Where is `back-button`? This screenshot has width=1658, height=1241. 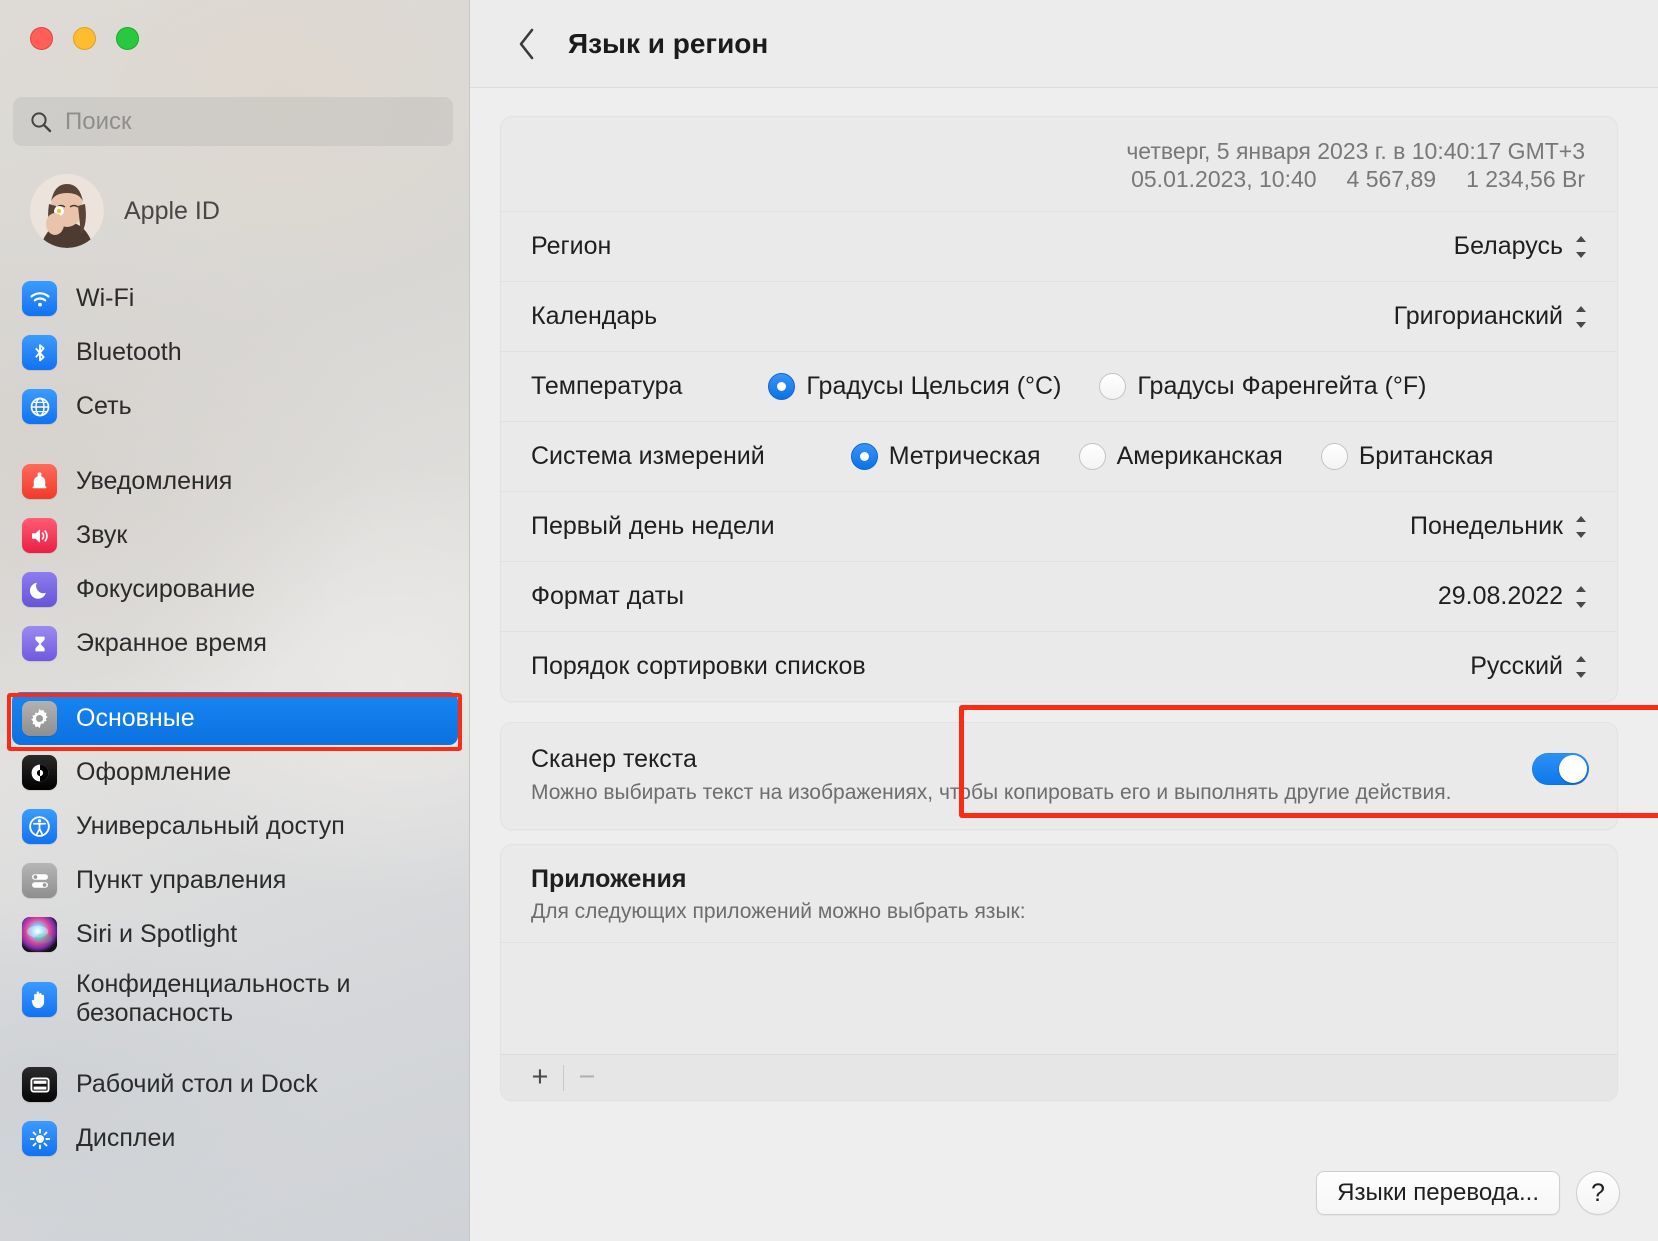
back-button is located at coordinates (527, 44).